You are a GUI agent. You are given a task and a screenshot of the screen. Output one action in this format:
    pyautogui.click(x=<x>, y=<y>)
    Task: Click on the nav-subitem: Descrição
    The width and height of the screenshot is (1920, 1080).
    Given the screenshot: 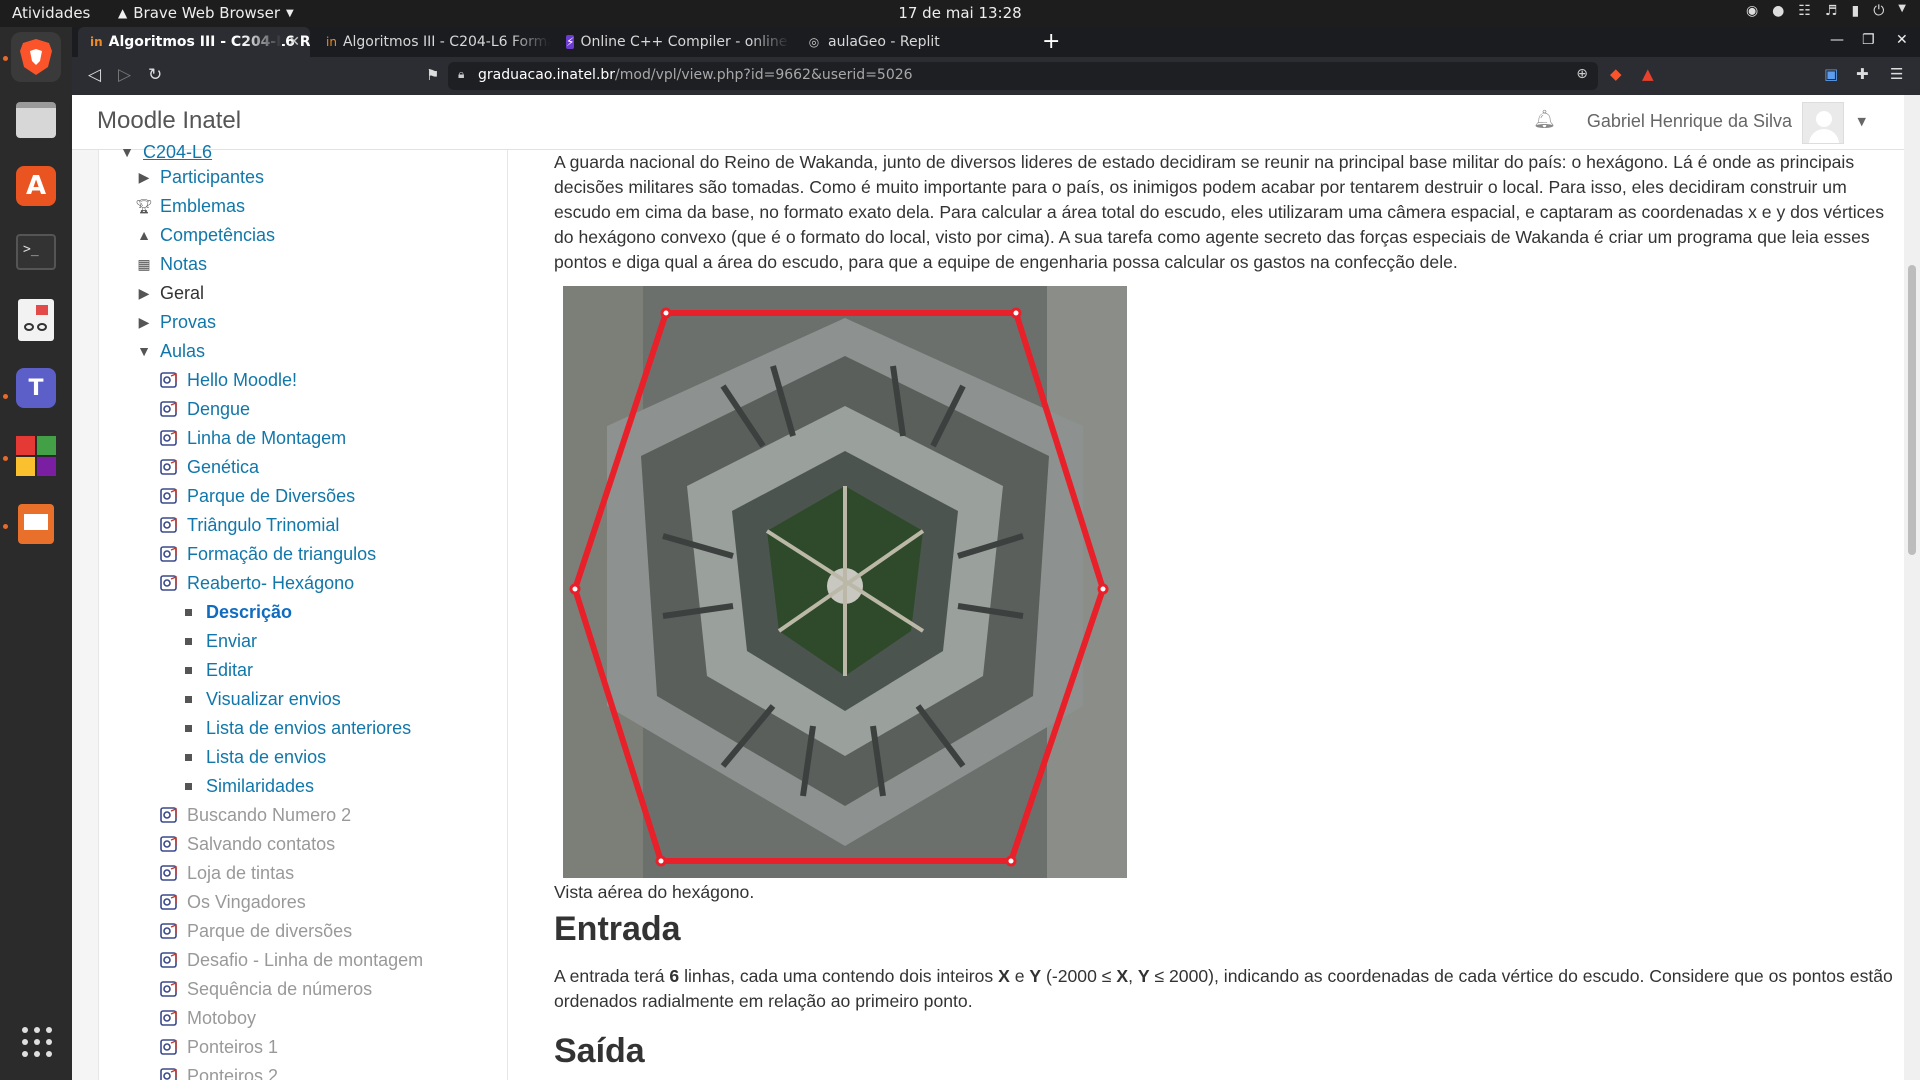 What is the action you would take?
    pyautogui.click(x=236, y=612)
    